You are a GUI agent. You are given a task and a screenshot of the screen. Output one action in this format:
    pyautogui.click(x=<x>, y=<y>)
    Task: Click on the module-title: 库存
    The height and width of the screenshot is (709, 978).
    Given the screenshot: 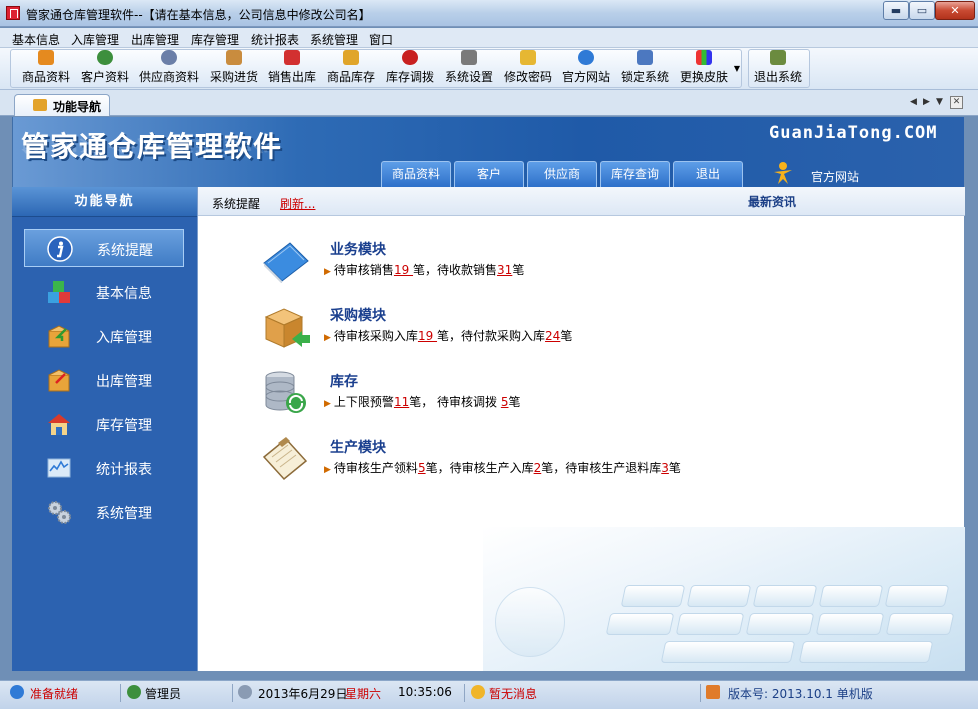 What is the action you would take?
    pyautogui.click(x=344, y=382)
    